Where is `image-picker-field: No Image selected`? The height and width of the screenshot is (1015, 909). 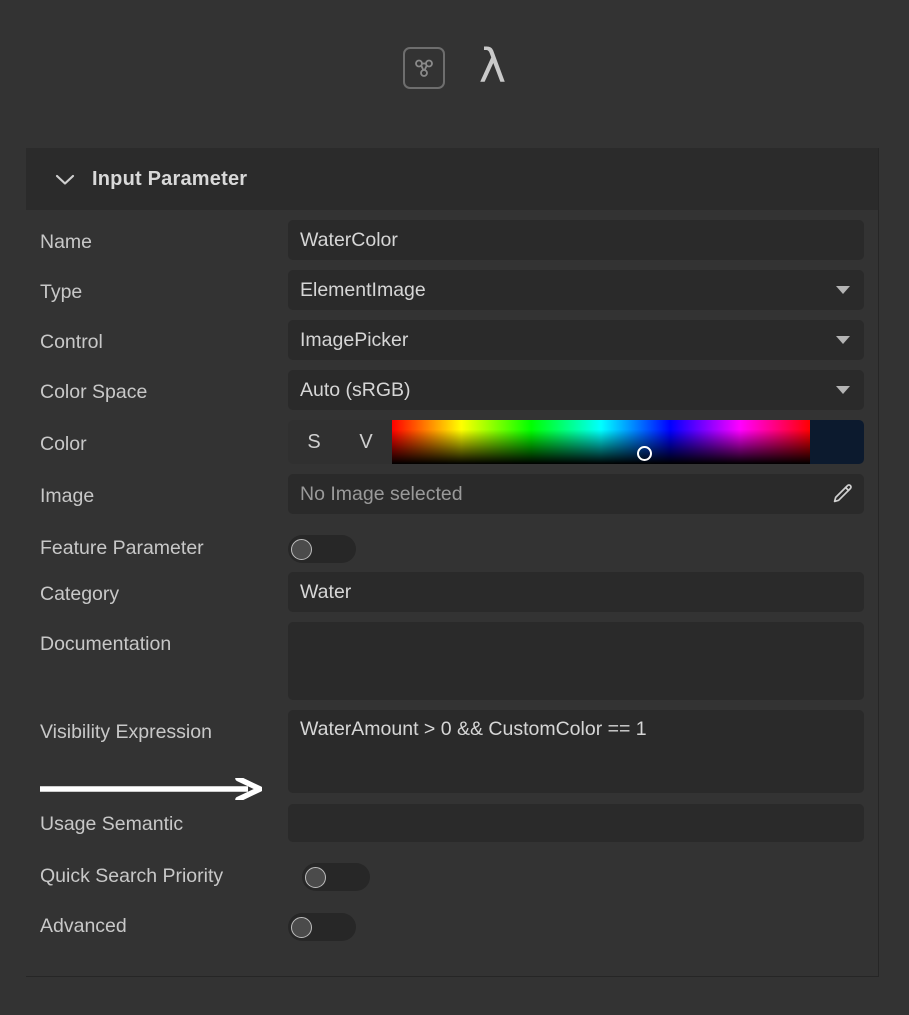
image-picker-field: No Image selected is located at coordinates (576, 494).